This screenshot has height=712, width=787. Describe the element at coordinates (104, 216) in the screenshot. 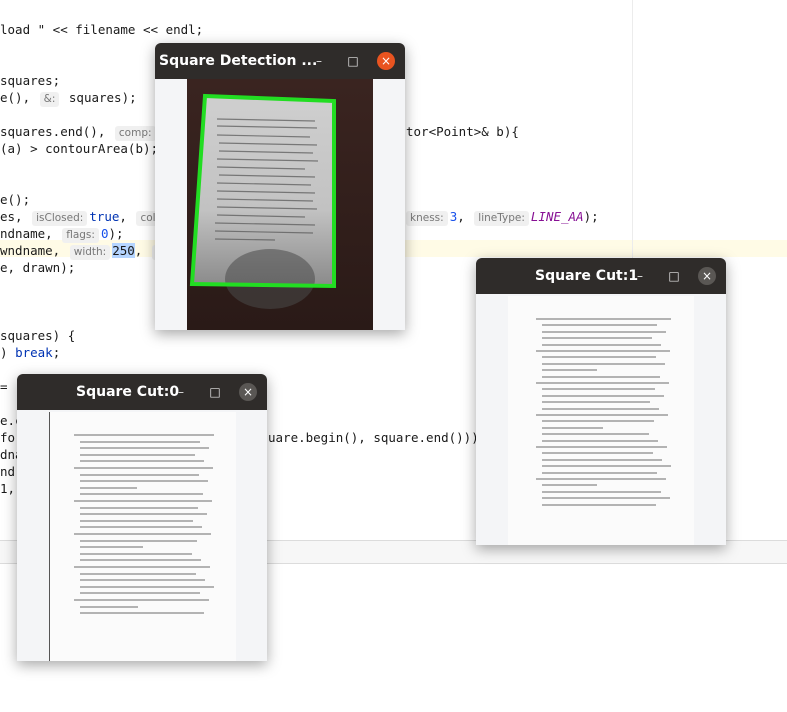

I see `code-token: true` at that location.